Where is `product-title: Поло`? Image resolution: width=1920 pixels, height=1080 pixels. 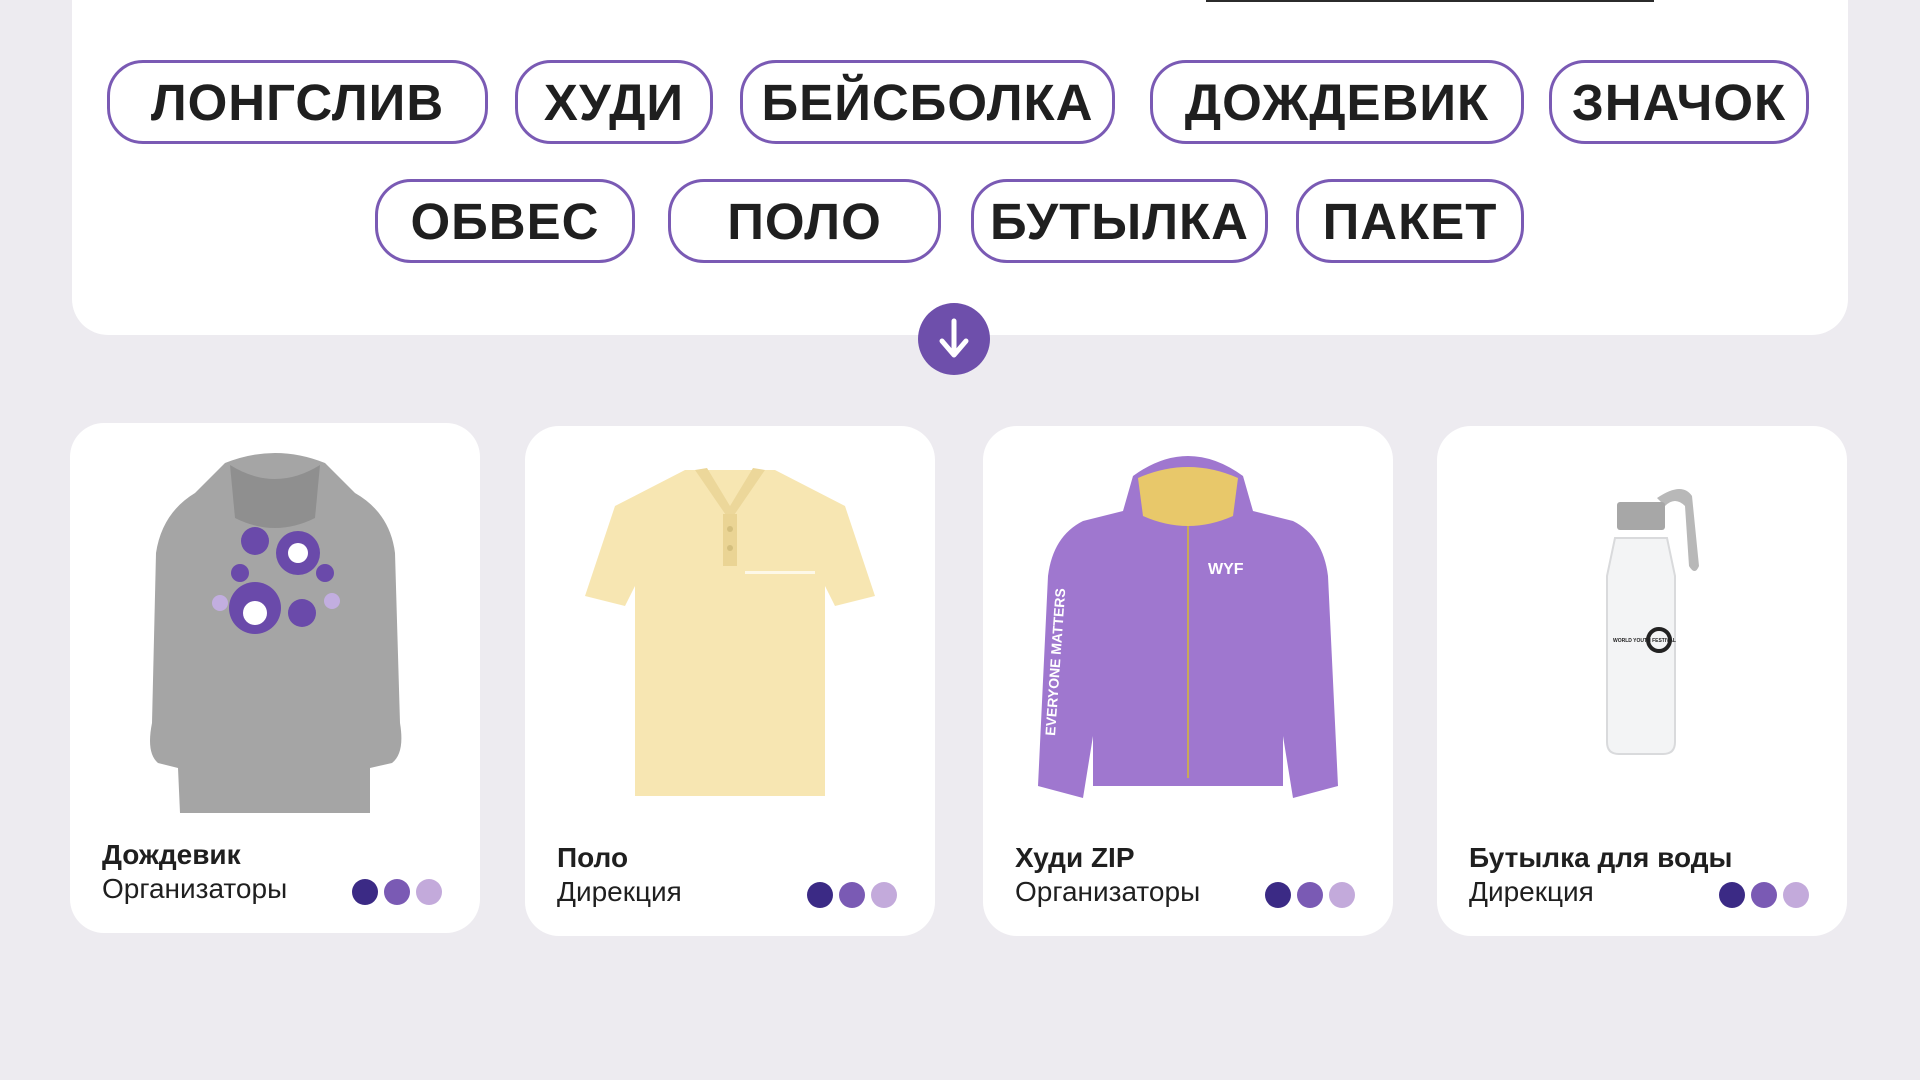
product-title: Поло is located at coordinates (593, 857).